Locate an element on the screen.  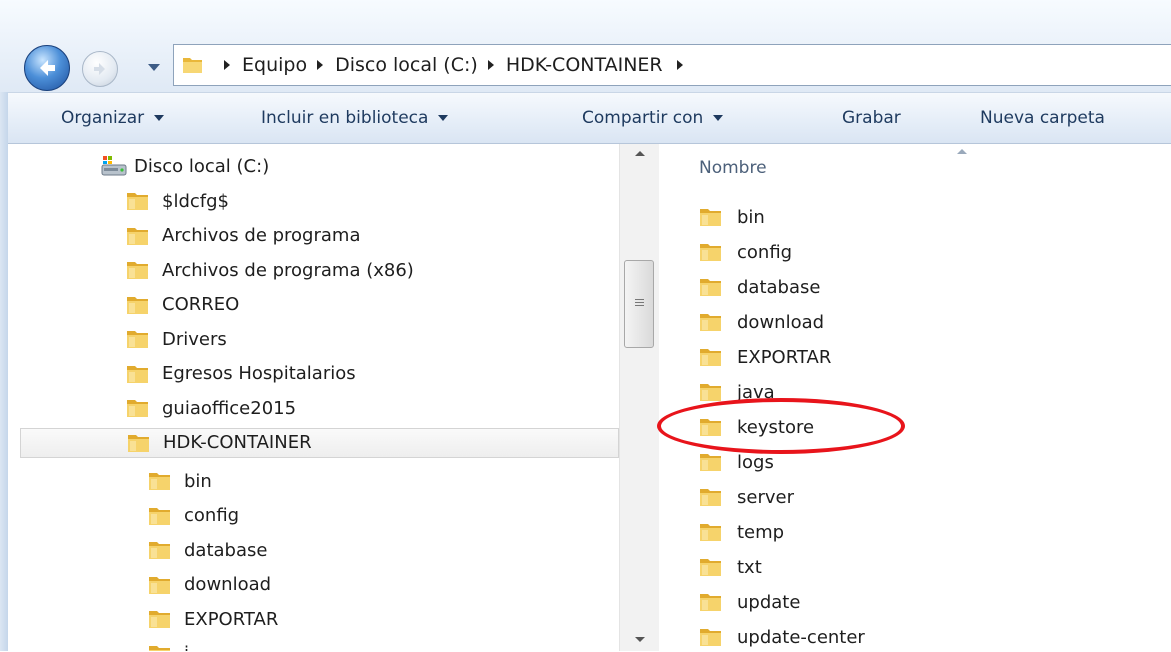
burn-button: Grabar is located at coordinates (871, 118).